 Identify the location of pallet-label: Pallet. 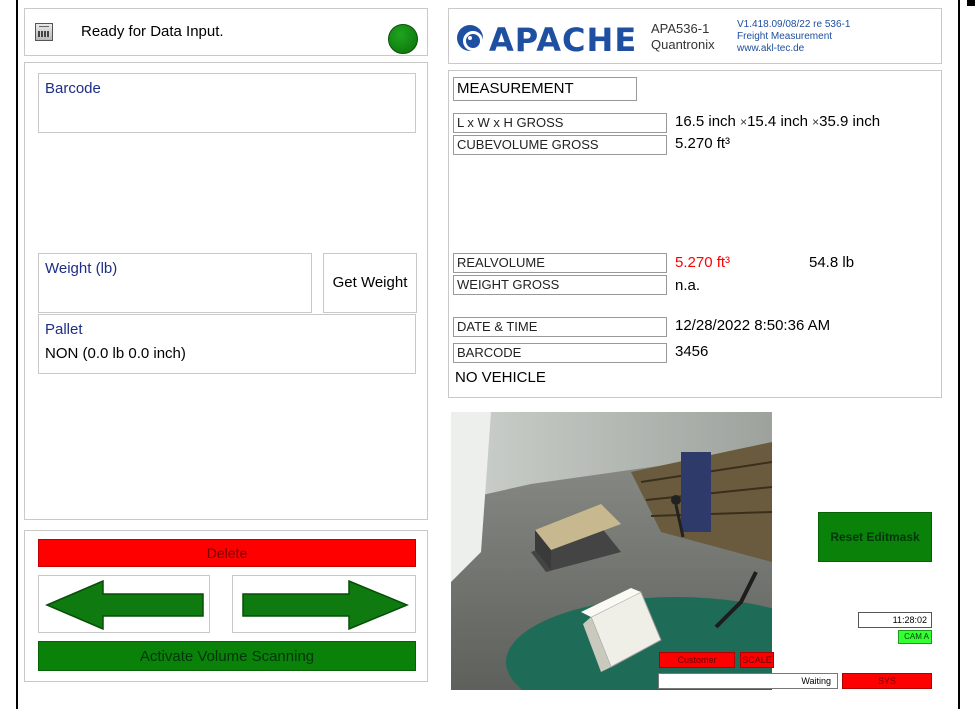
(64, 329).